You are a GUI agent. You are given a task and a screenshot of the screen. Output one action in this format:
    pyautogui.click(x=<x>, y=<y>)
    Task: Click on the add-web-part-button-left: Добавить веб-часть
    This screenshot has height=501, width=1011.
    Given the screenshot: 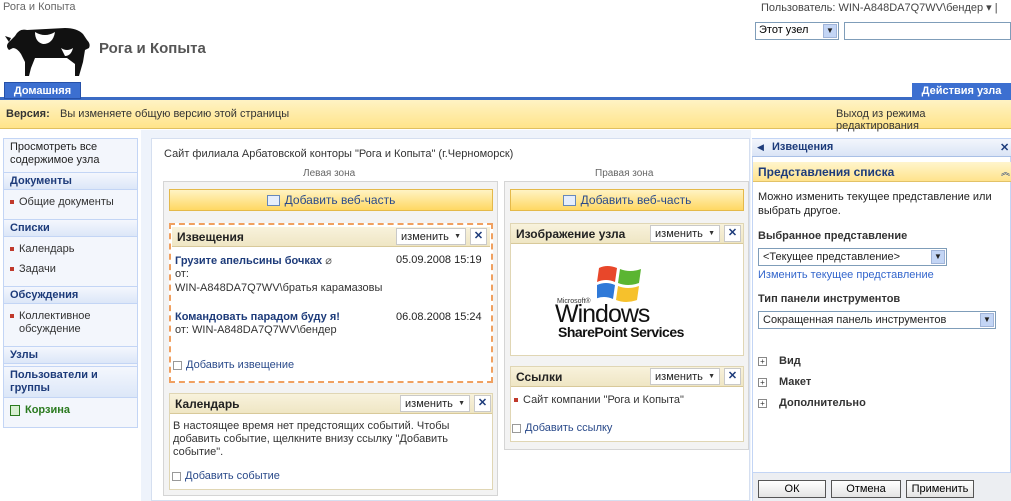 What is the action you would take?
    pyautogui.click(x=331, y=200)
    